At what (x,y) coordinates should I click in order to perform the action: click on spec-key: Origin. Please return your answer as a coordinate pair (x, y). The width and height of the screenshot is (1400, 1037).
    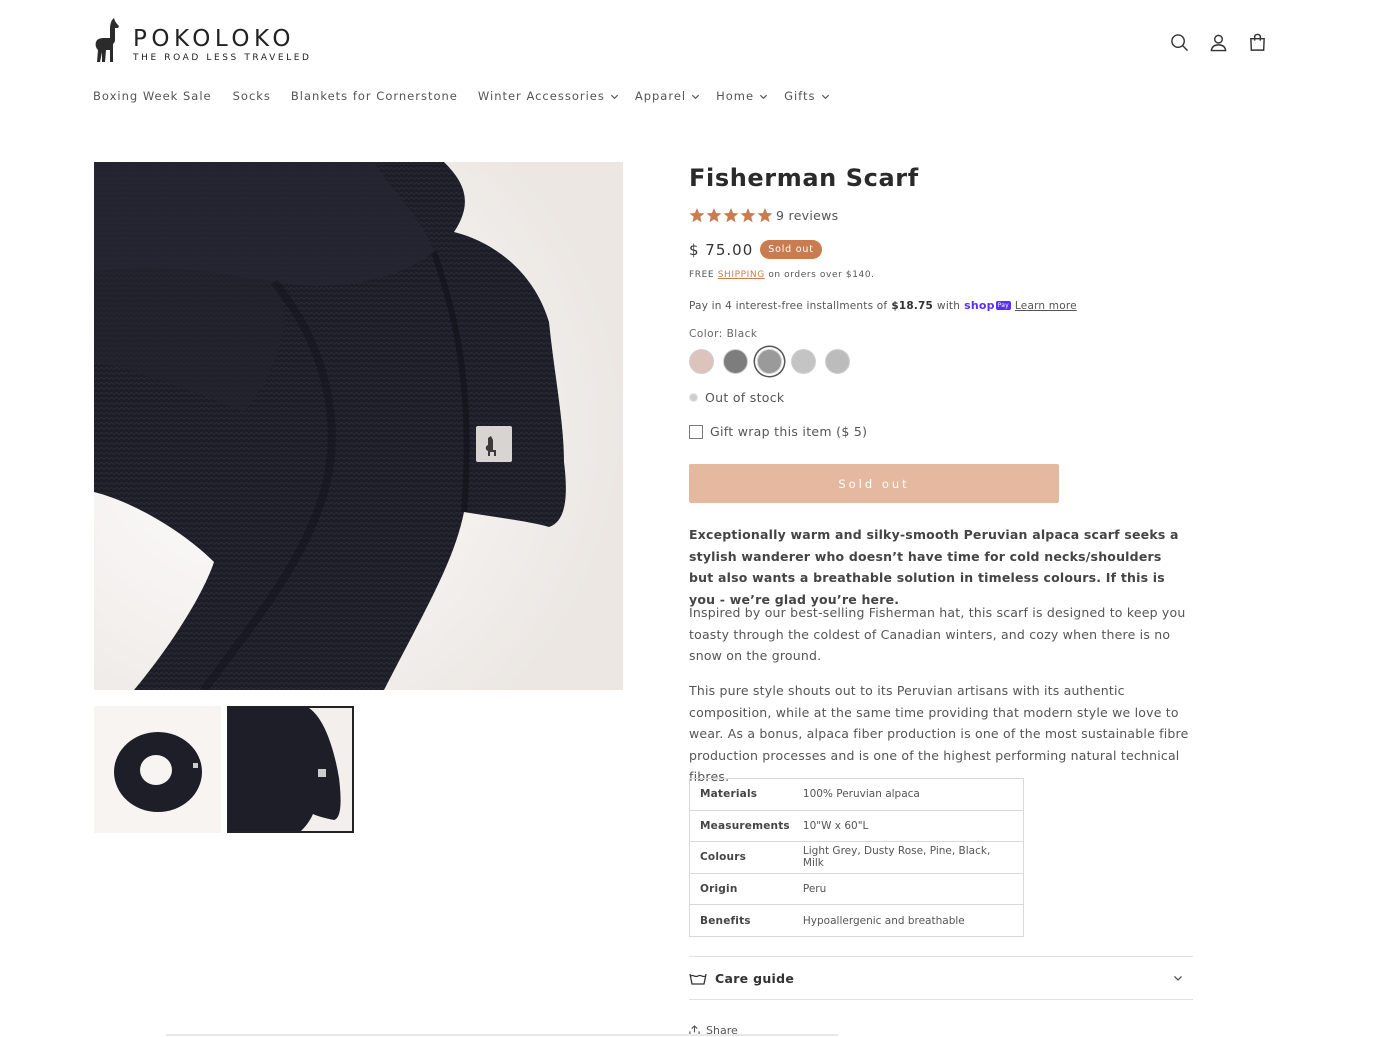
    Looking at the image, I should click on (744, 889).